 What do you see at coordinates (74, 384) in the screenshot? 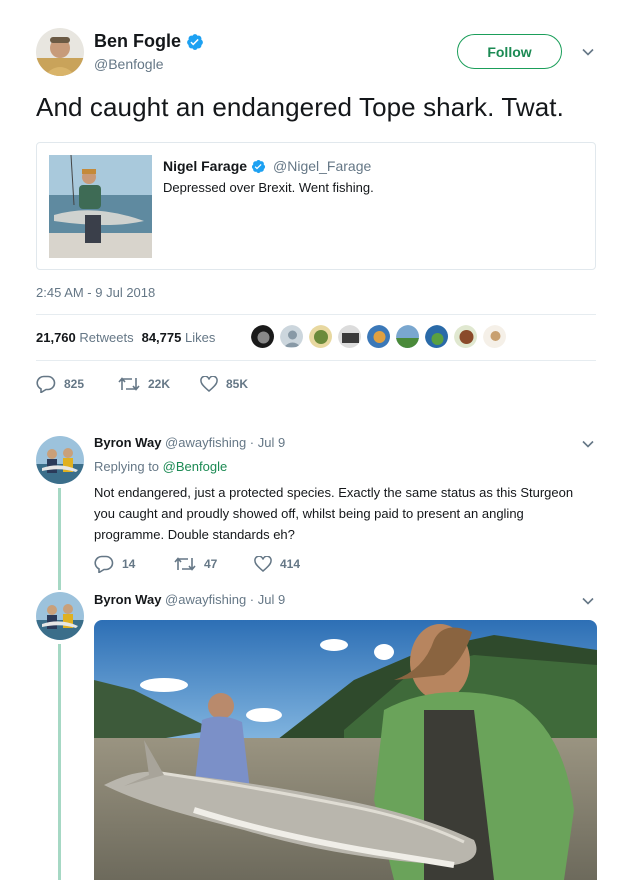
I see `reply-count: 825` at bounding box center [74, 384].